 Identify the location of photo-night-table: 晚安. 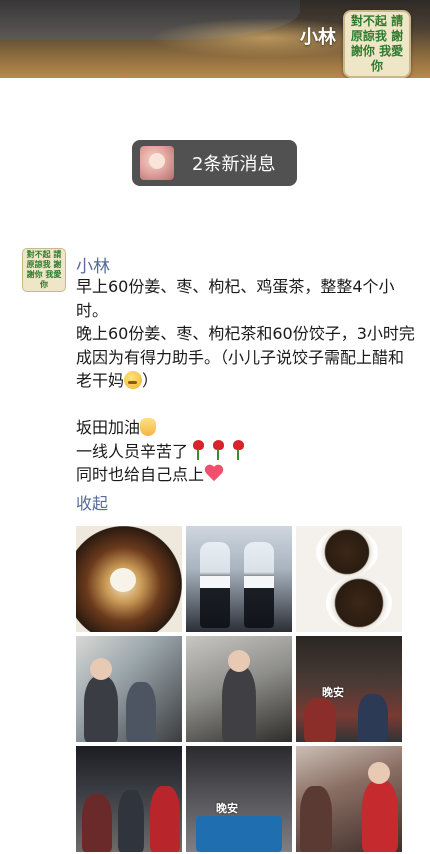
(239, 799).